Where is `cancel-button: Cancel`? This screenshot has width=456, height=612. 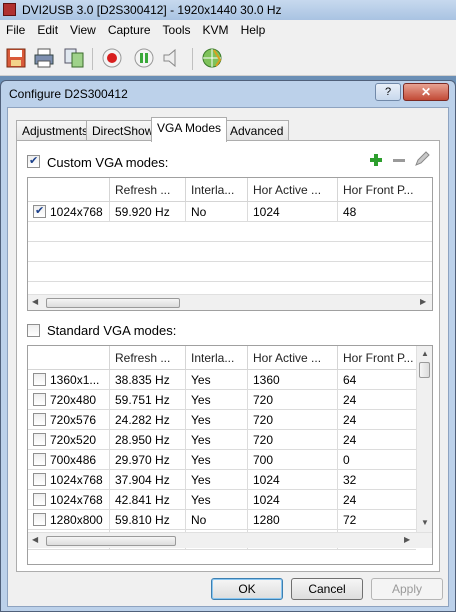
cancel-button: Cancel is located at coordinates (327, 589).